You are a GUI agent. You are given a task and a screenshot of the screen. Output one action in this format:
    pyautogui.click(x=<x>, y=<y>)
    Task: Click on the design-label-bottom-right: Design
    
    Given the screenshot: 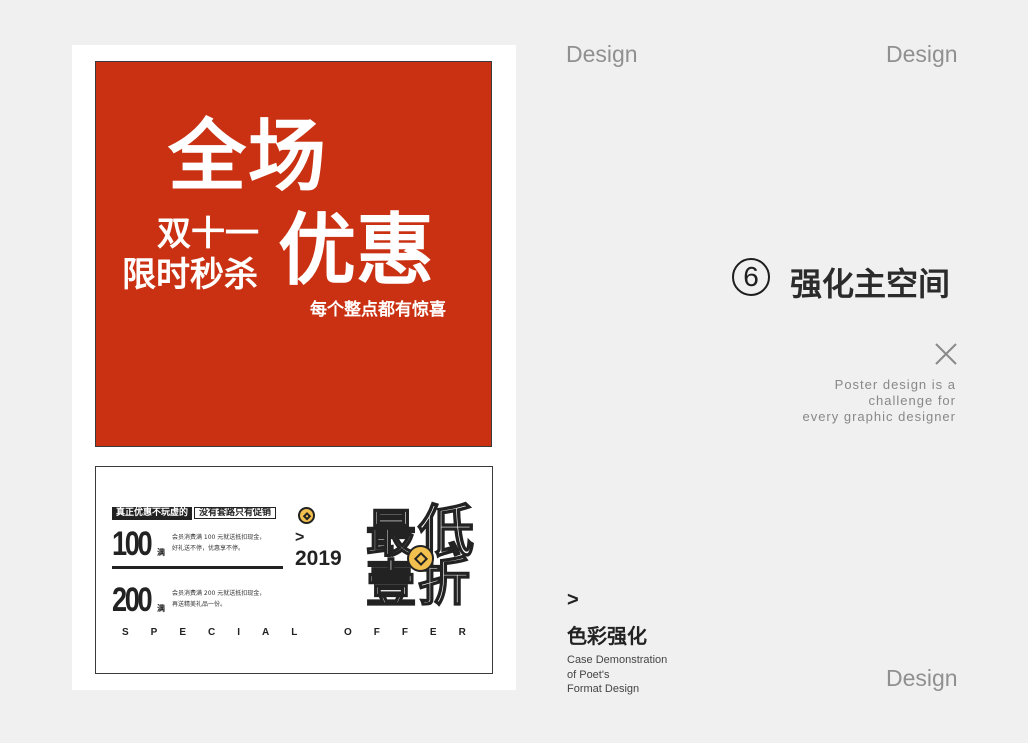 What is the action you would take?
    pyautogui.click(x=922, y=678)
    